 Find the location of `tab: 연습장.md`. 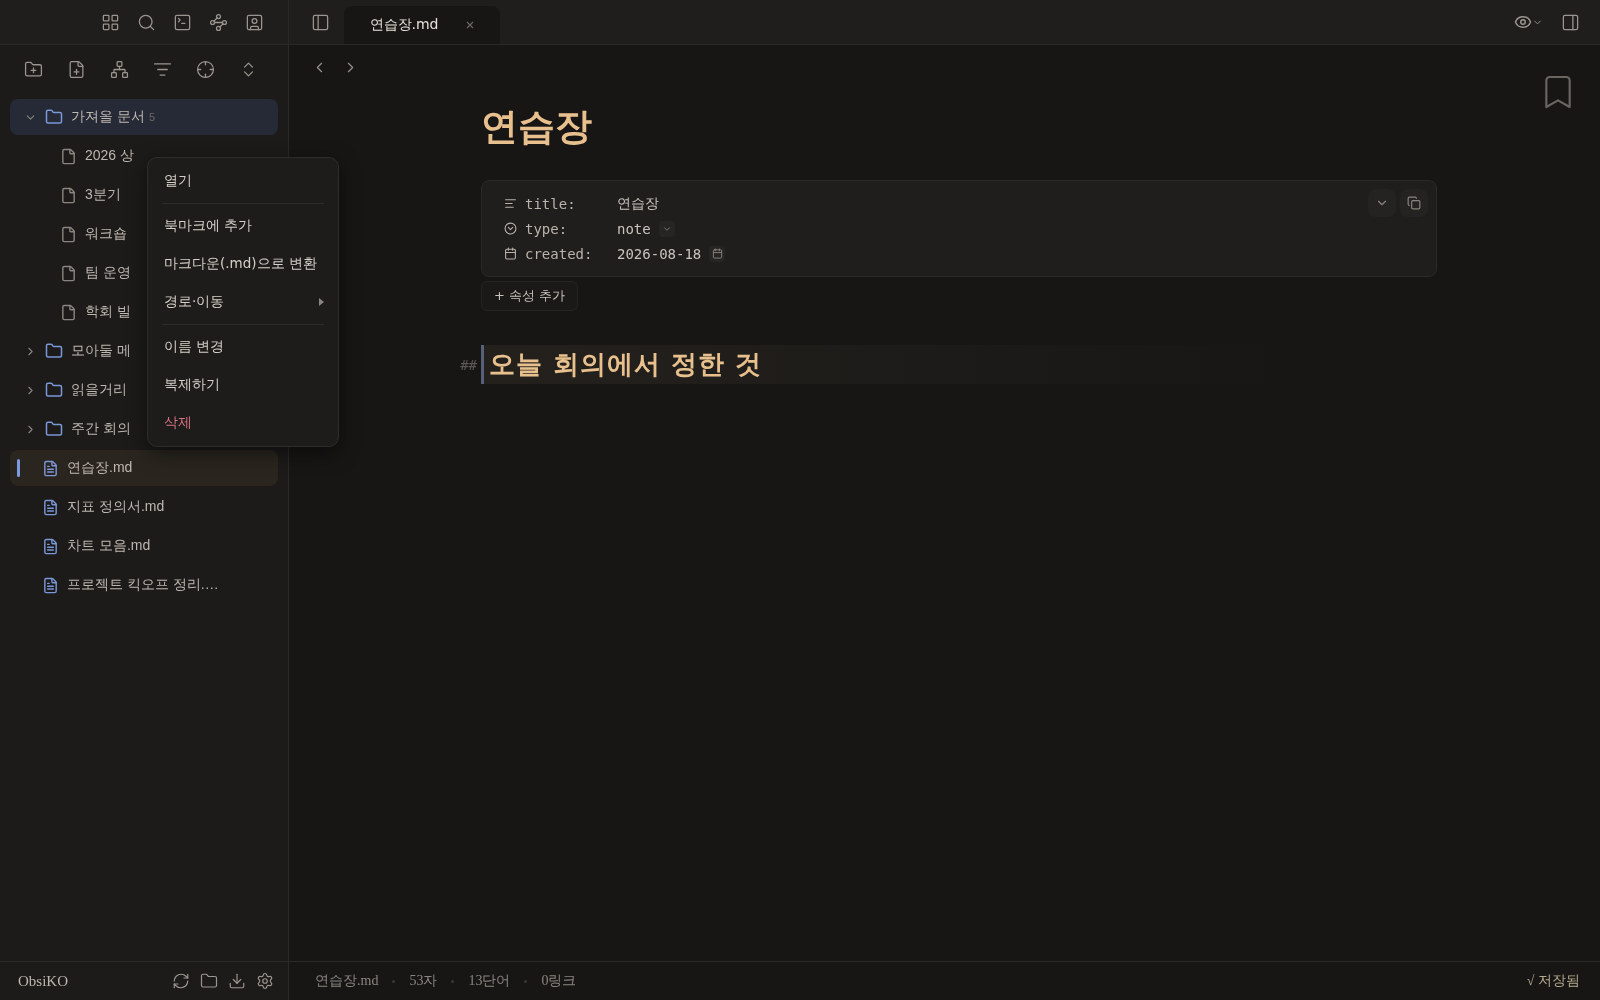

tab: 연습장.md is located at coordinates (422, 25).